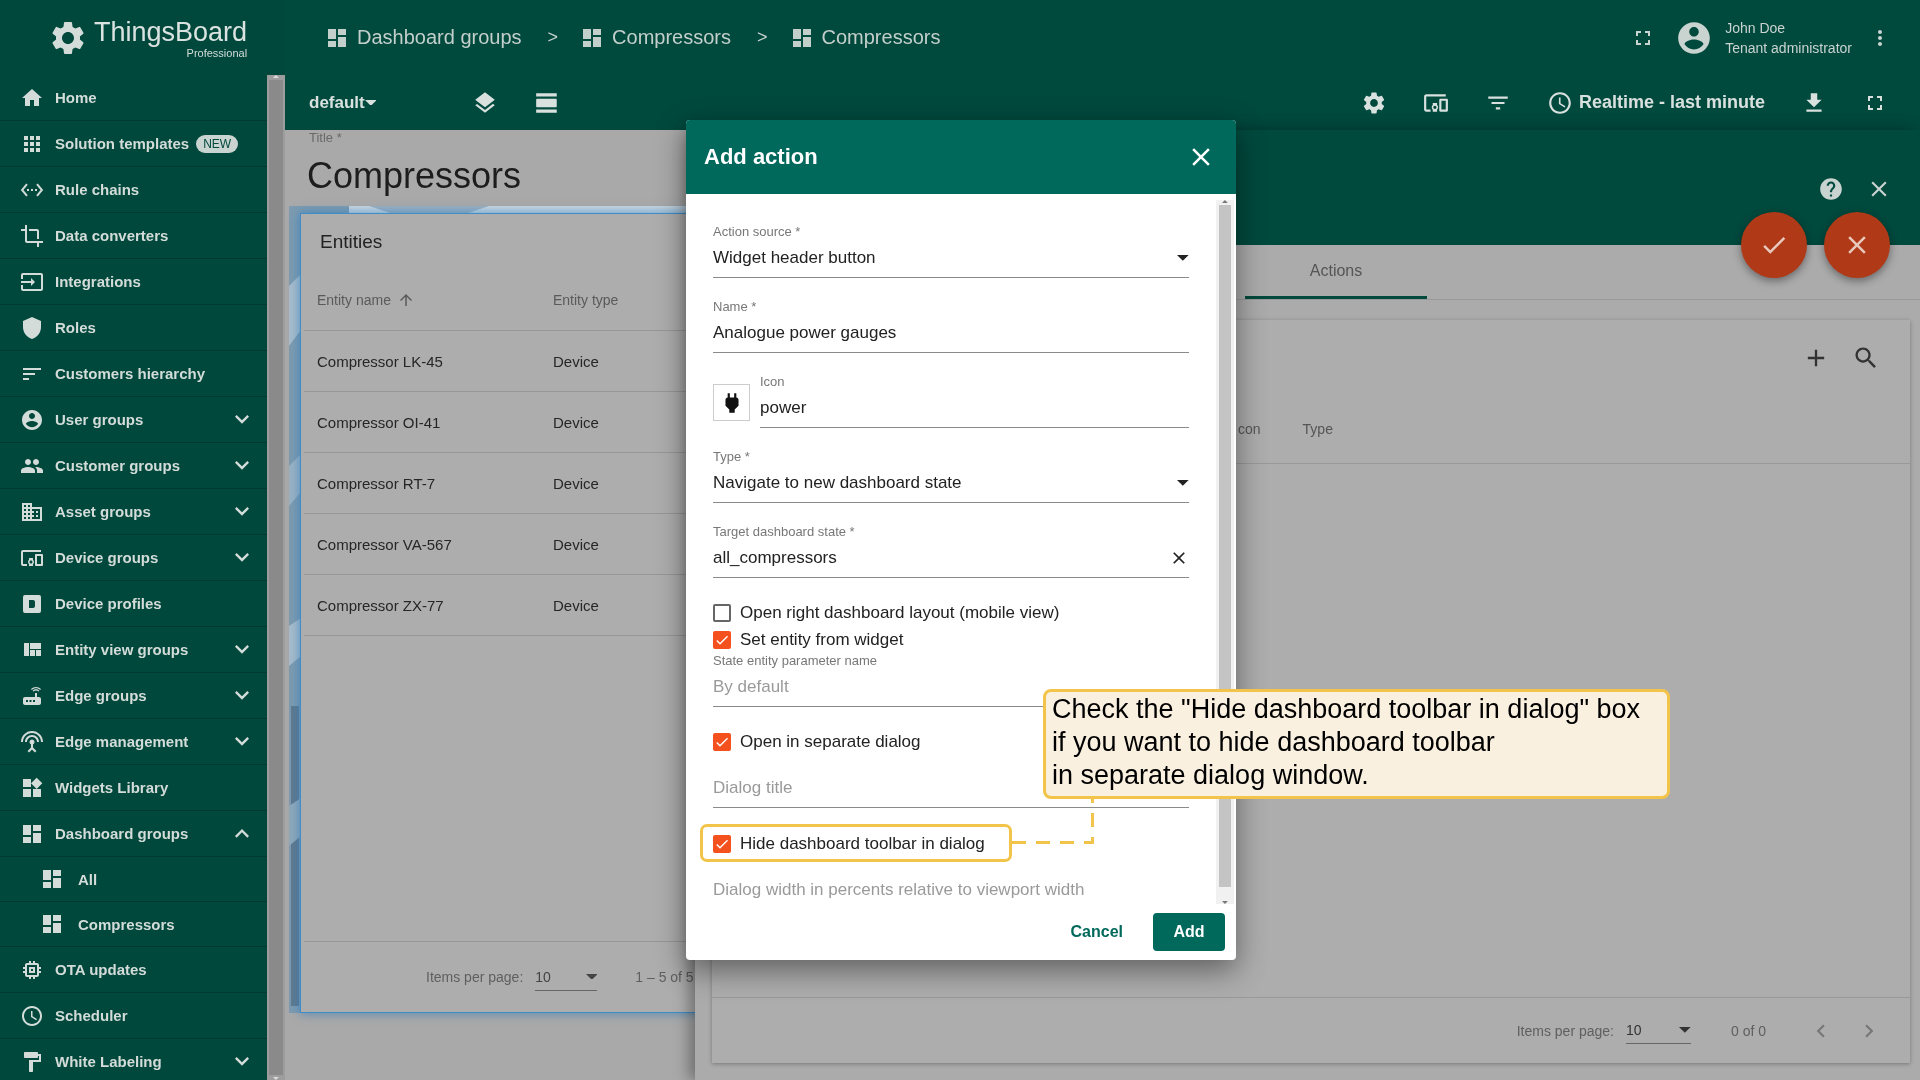 The width and height of the screenshot is (1920, 1080). Describe the element at coordinates (830, 741) in the screenshot. I see `checkbox-label: Open in separate dialog` at that location.